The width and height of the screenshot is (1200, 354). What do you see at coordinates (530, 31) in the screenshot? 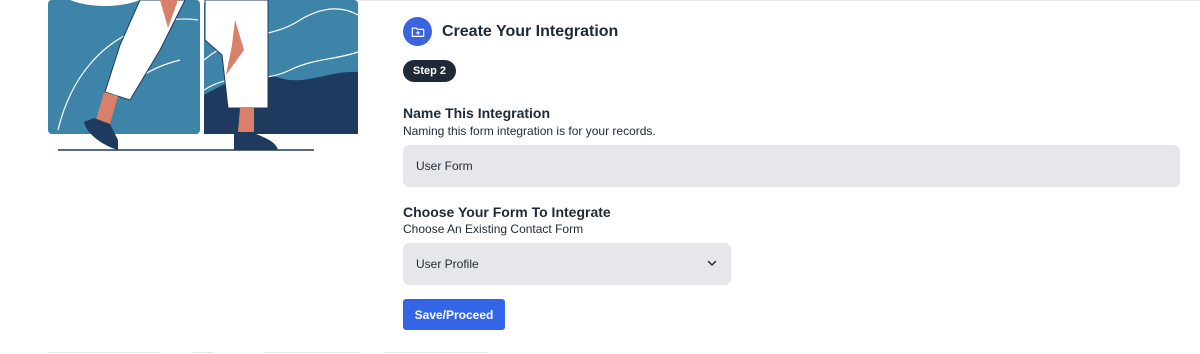
I see `page-title: Create Your Integration` at bounding box center [530, 31].